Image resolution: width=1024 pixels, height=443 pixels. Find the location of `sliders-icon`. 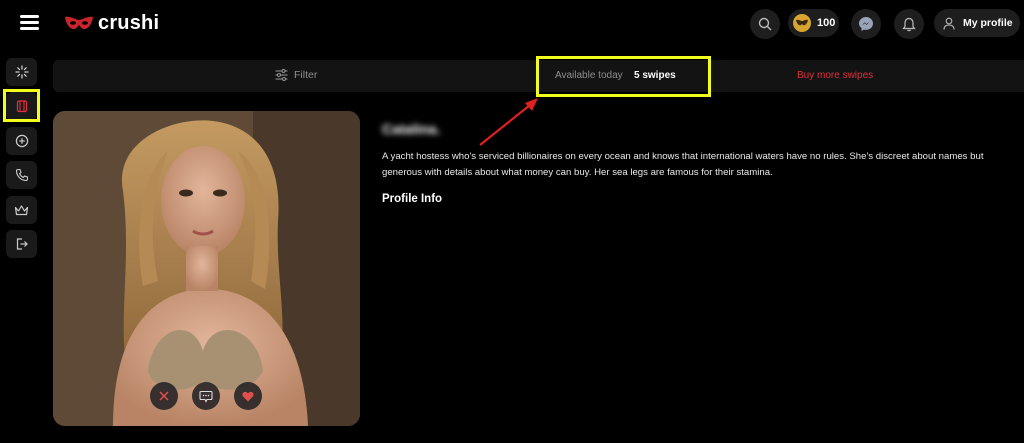

sliders-icon is located at coordinates (281, 75).